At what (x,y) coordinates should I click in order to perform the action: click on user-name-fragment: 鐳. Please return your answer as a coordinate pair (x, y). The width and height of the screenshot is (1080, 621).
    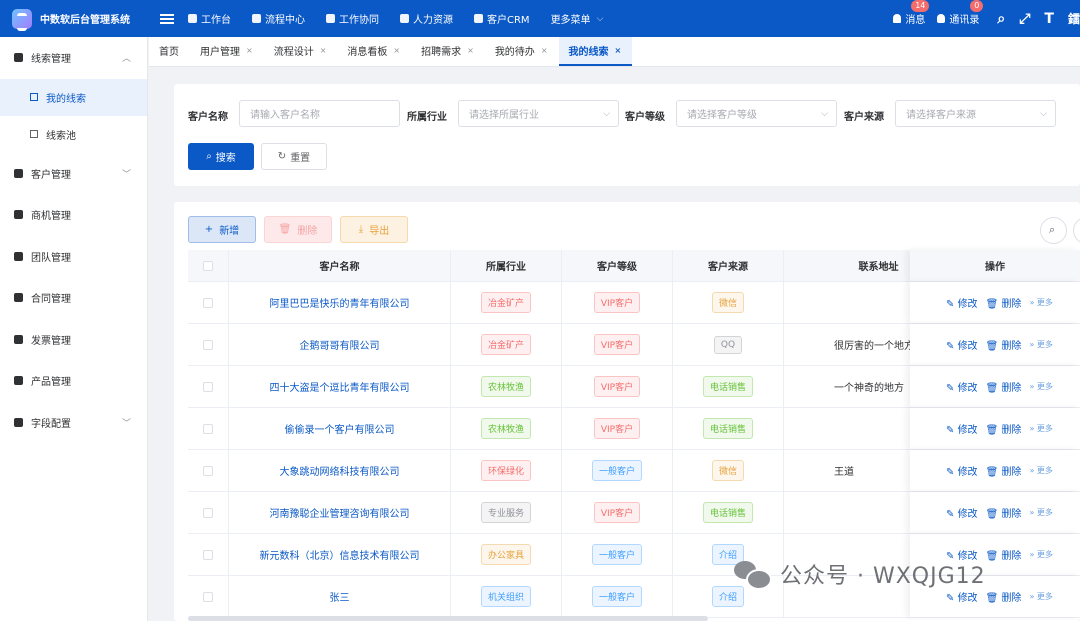
    Looking at the image, I should click on (1074, 18).